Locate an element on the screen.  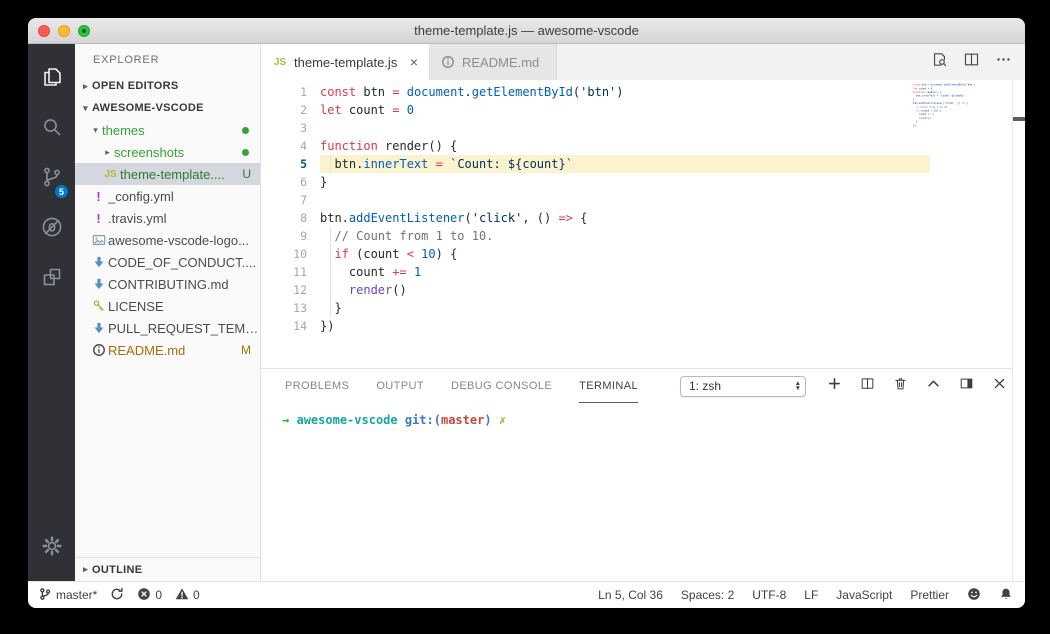
panel-tab-debug-console: DEBUG CONSOLE is located at coordinates (501, 386).